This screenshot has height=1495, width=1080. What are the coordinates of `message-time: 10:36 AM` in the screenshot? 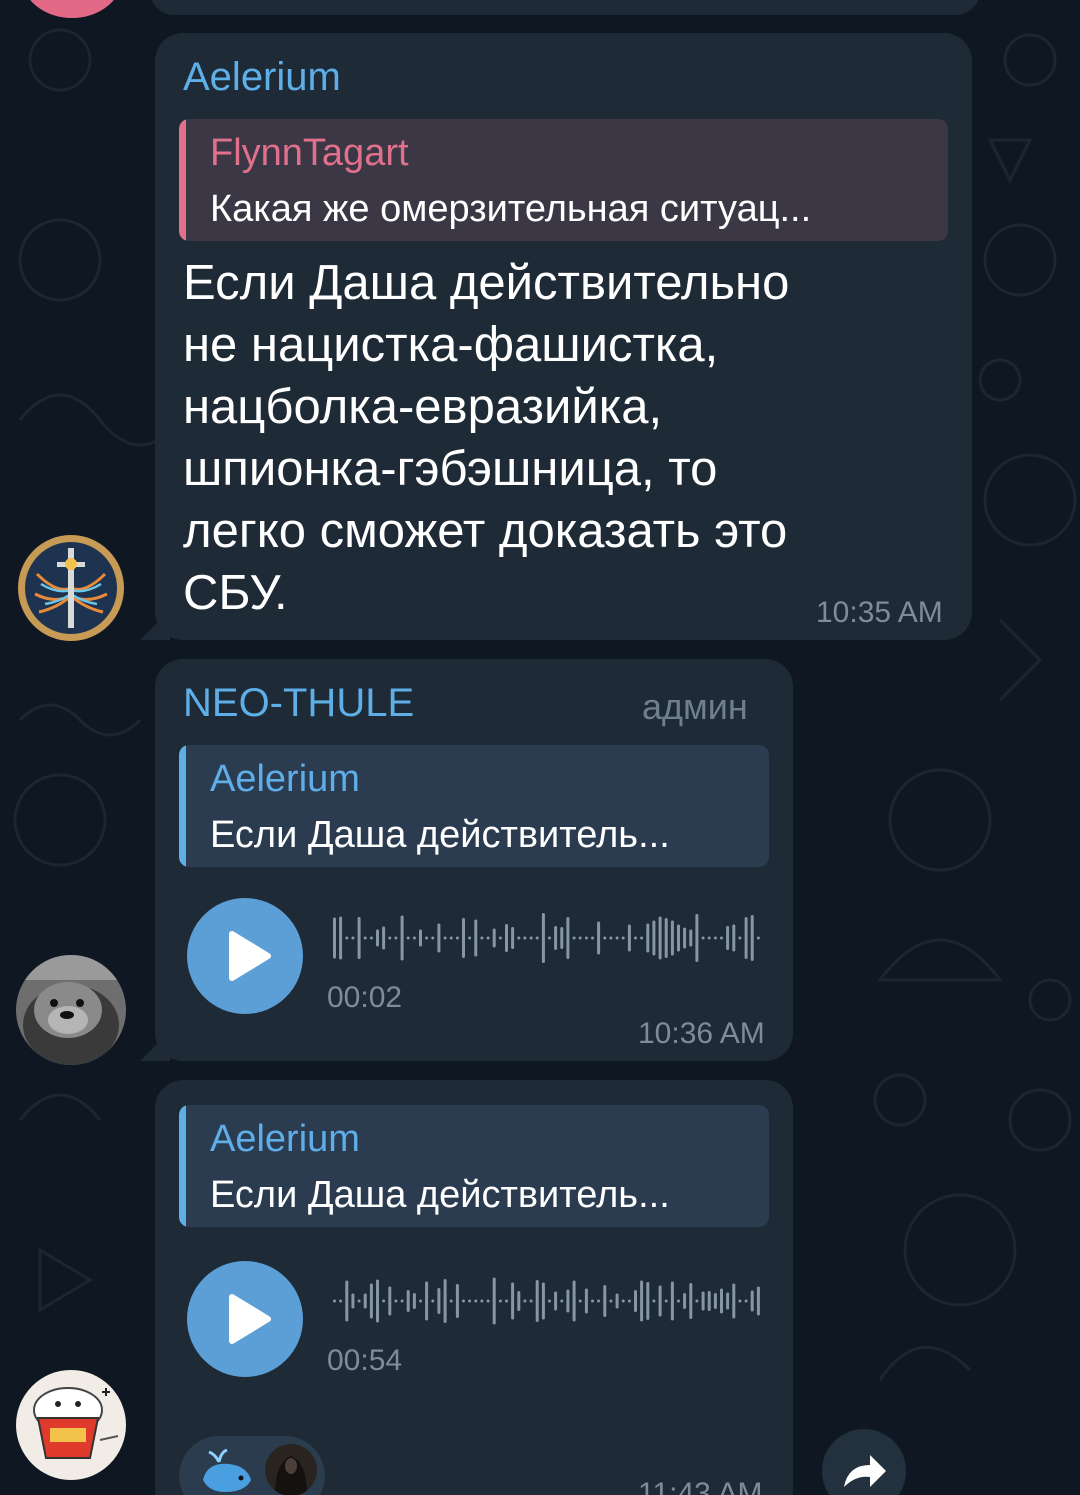 It's located at (701, 1033).